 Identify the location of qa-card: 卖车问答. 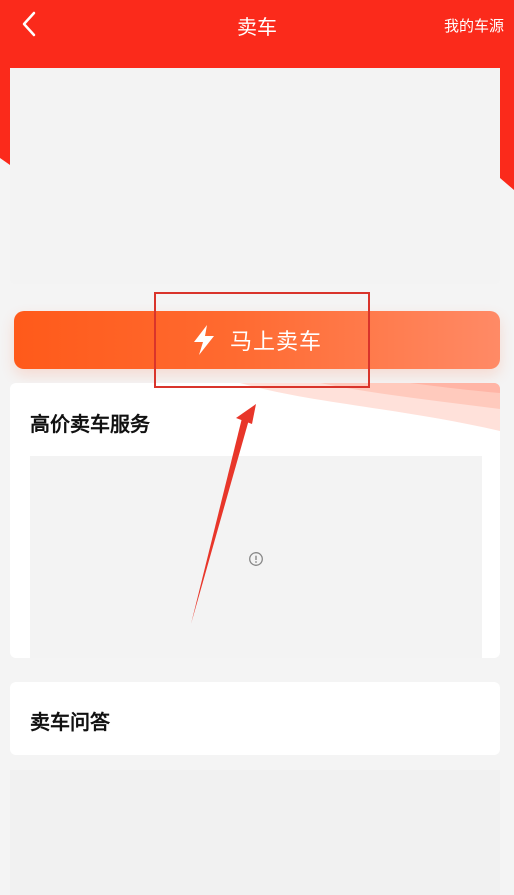
(255, 718).